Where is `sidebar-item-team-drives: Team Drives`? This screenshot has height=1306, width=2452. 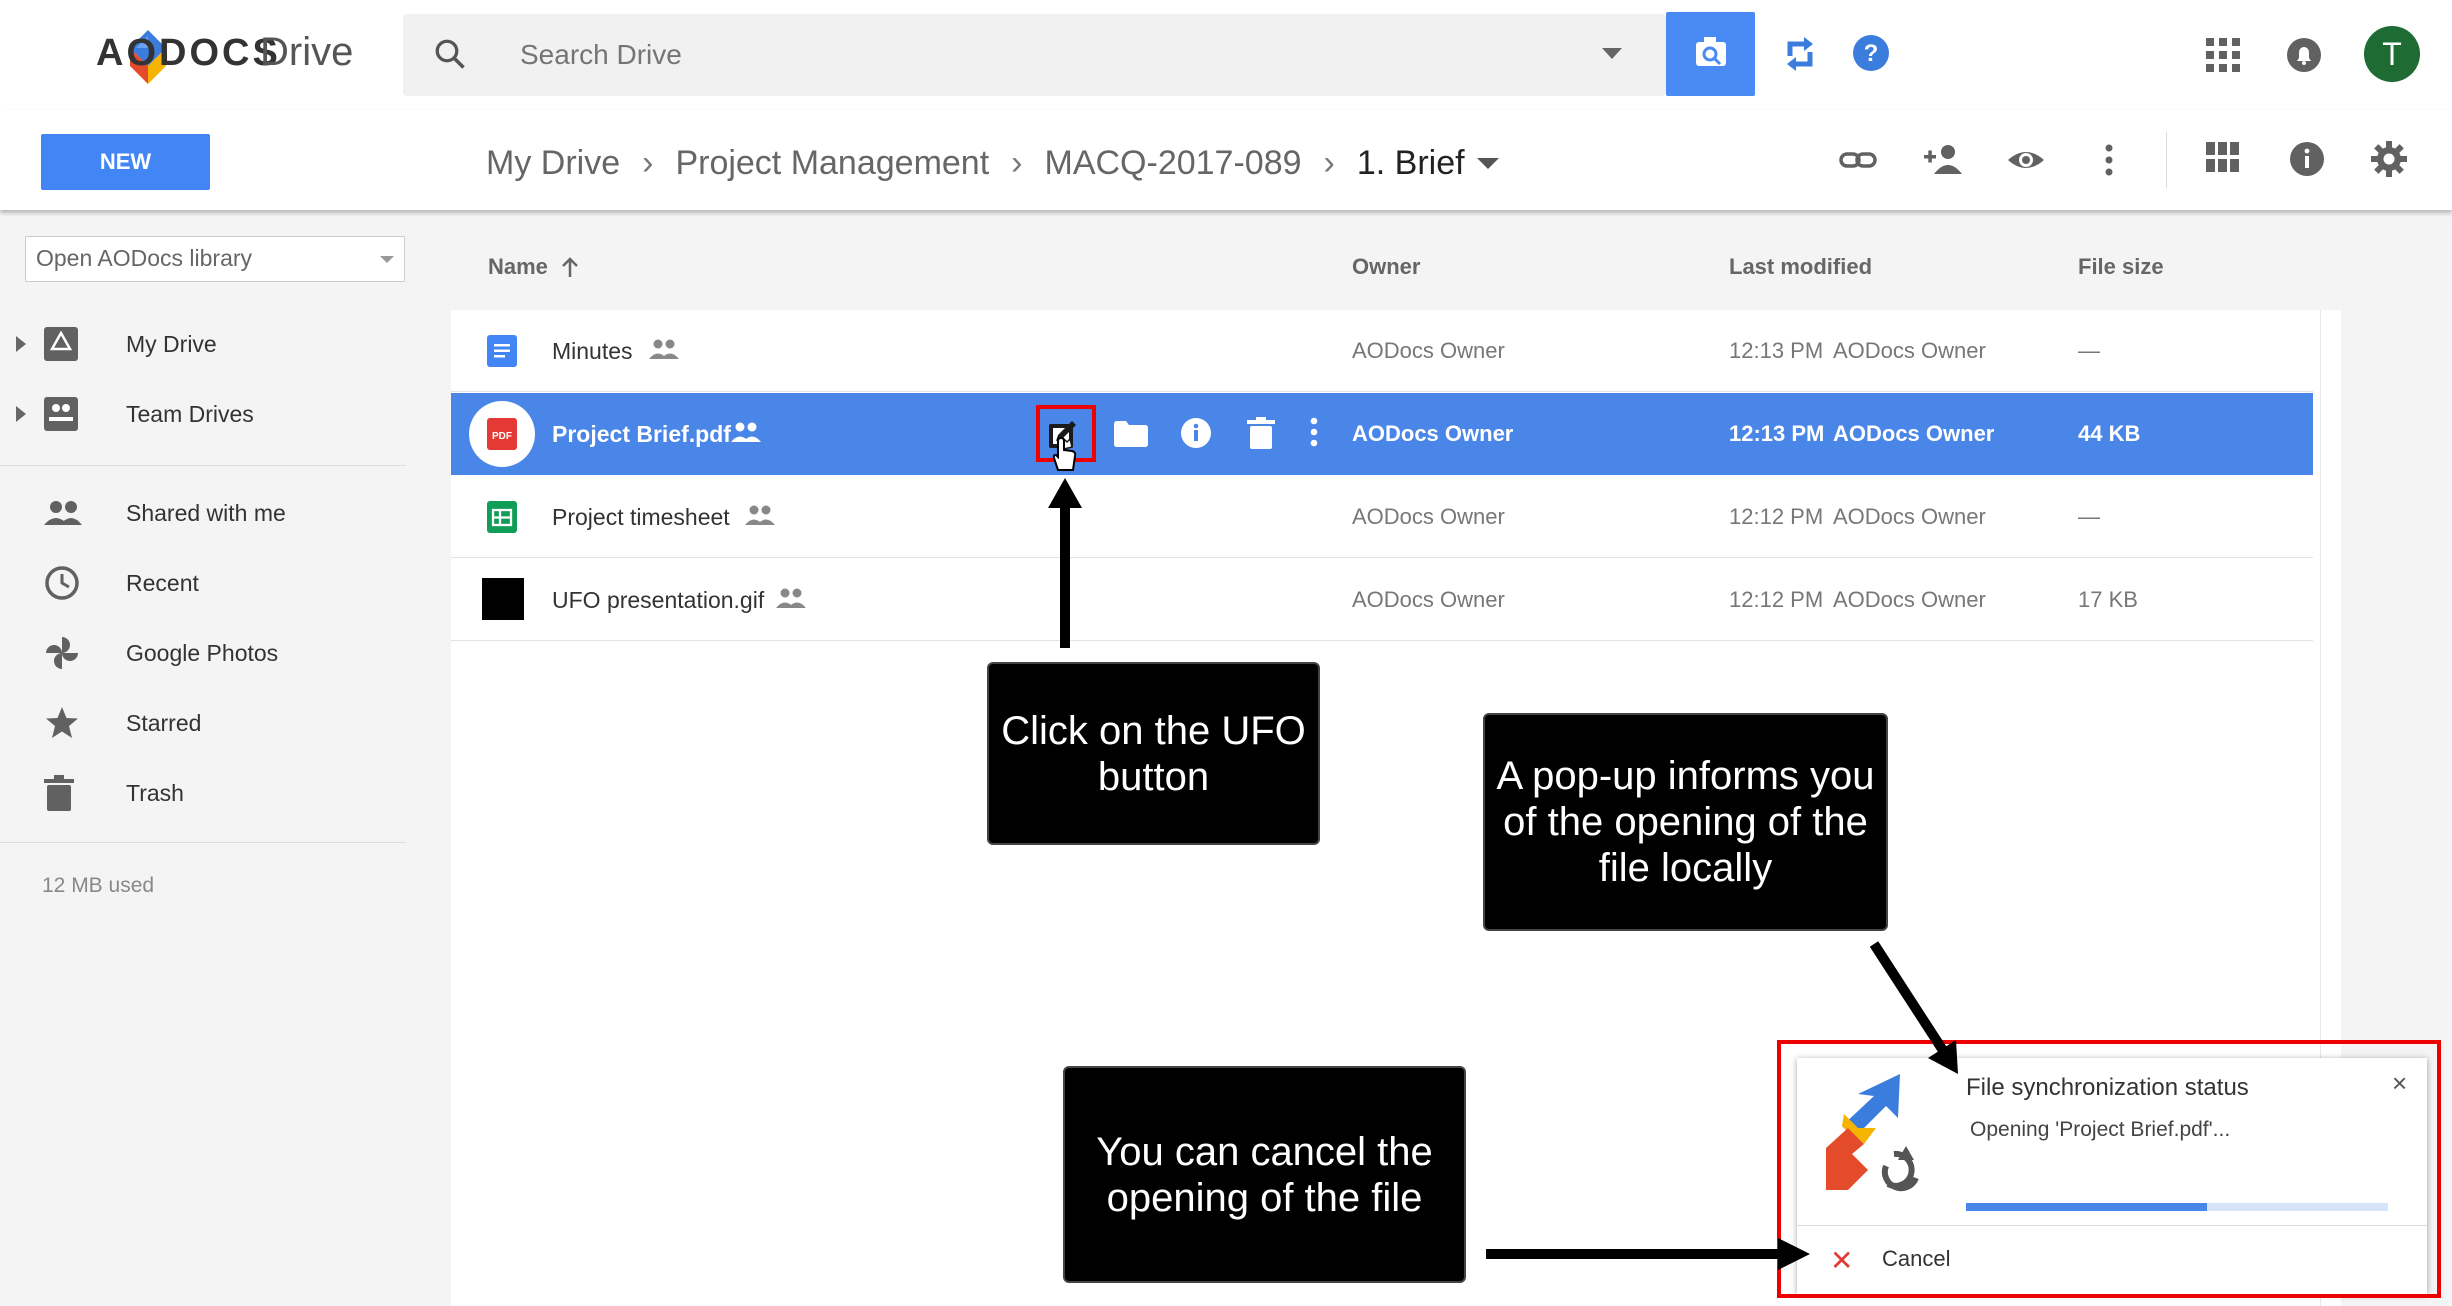 sidebar-item-team-drives: Team Drives is located at coordinates (205, 414).